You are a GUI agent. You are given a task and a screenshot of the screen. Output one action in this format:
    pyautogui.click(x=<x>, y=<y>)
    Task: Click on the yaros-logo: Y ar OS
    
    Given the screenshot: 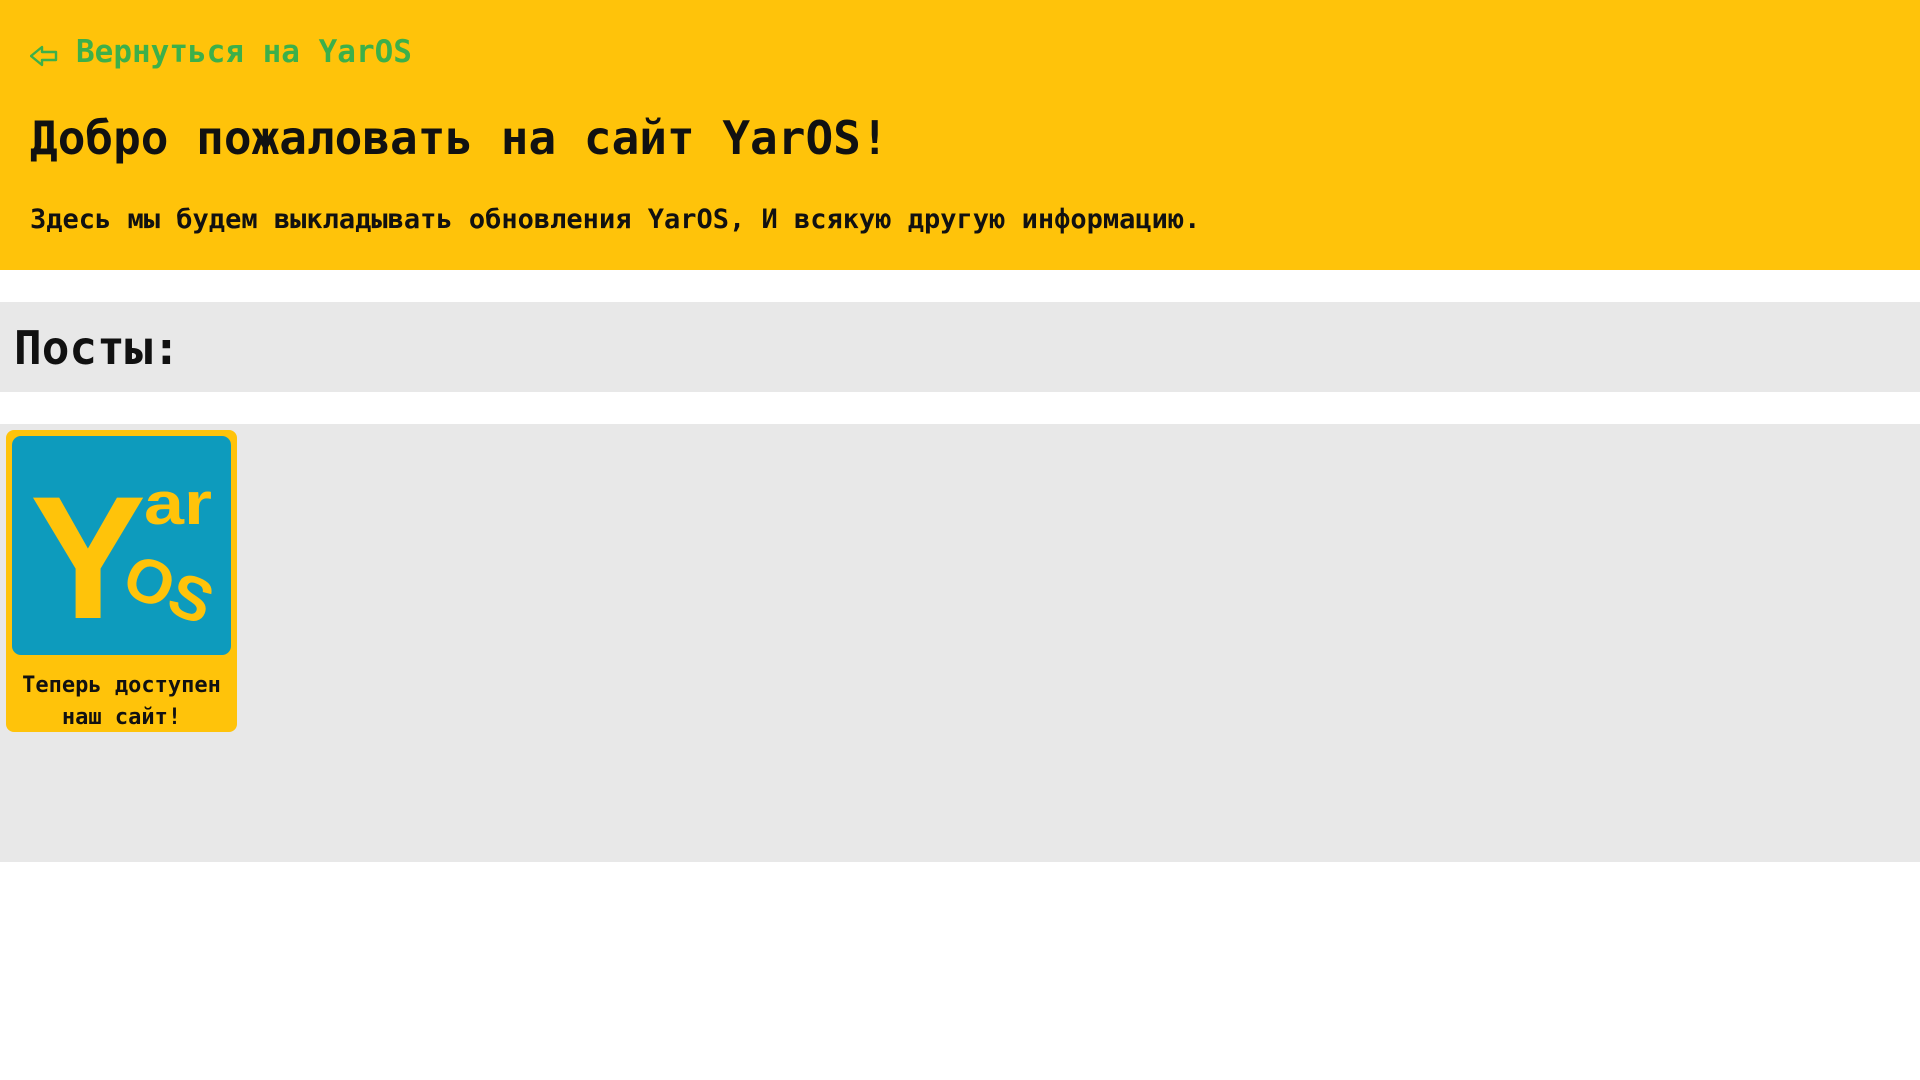 What is the action you would take?
    pyautogui.click(x=126, y=558)
    